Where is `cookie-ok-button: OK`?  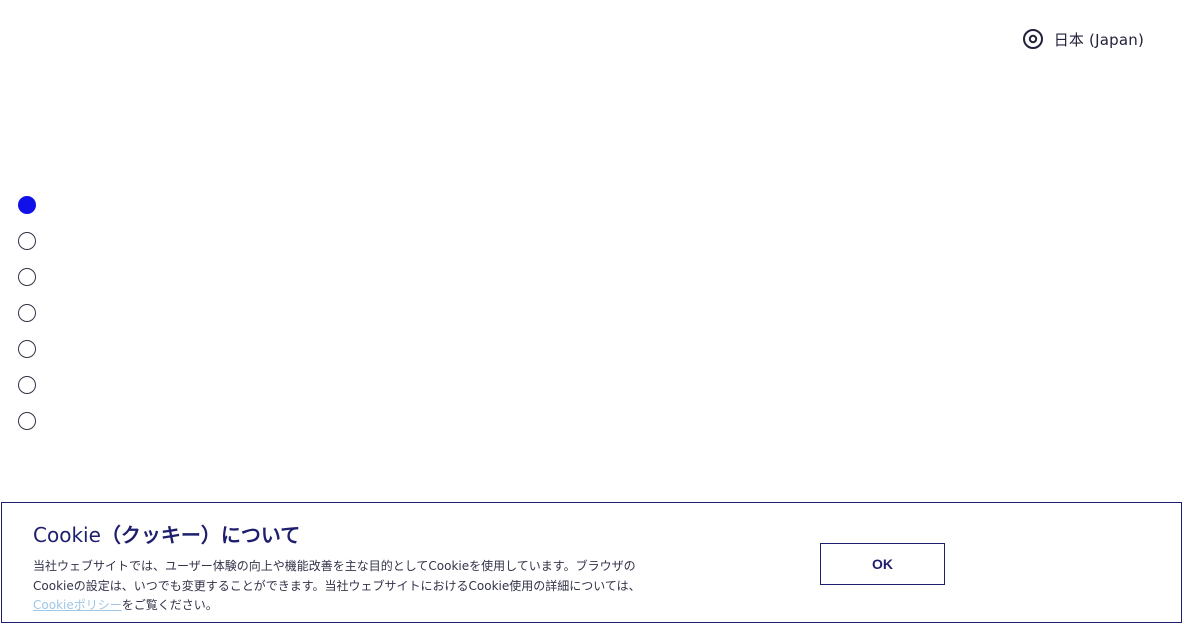
cookie-ok-button: OK is located at coordinates (882, 564).